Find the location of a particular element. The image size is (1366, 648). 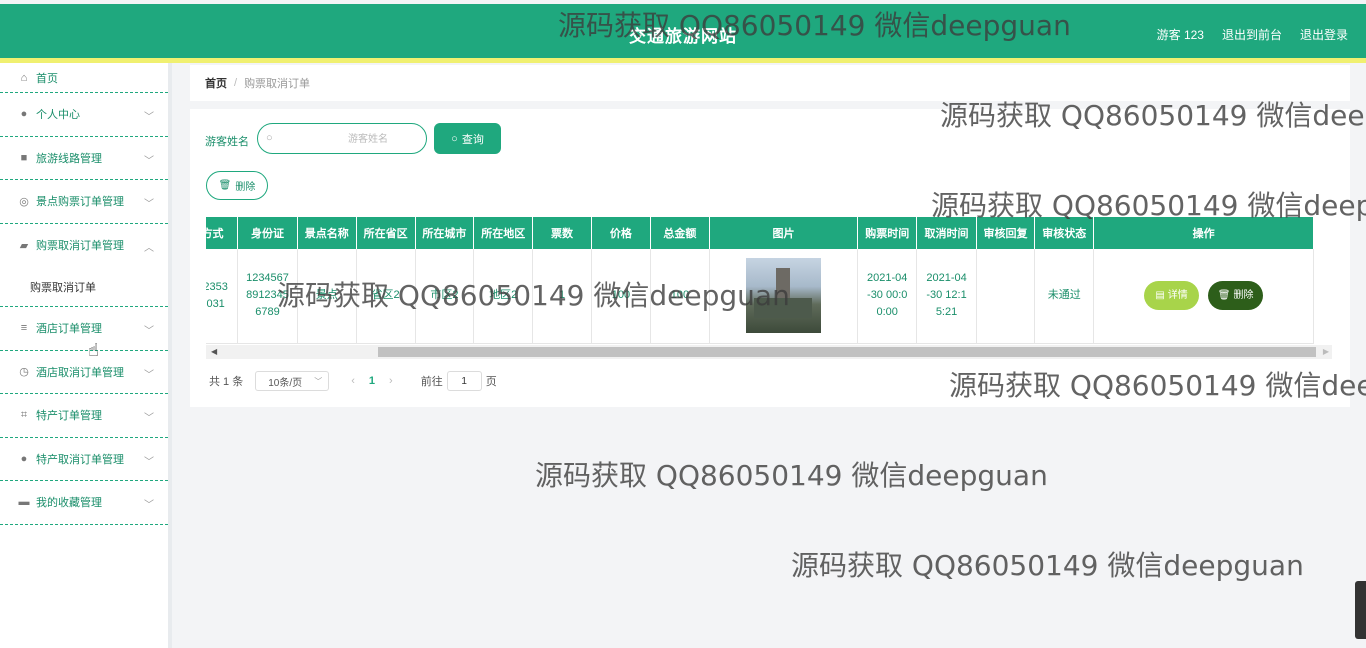

crop-icon: ⌗ is located at coordinates (24, 414).